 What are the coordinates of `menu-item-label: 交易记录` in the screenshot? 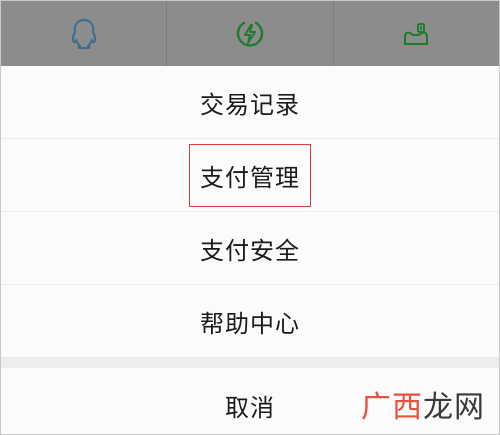 It's located at (250, 104).